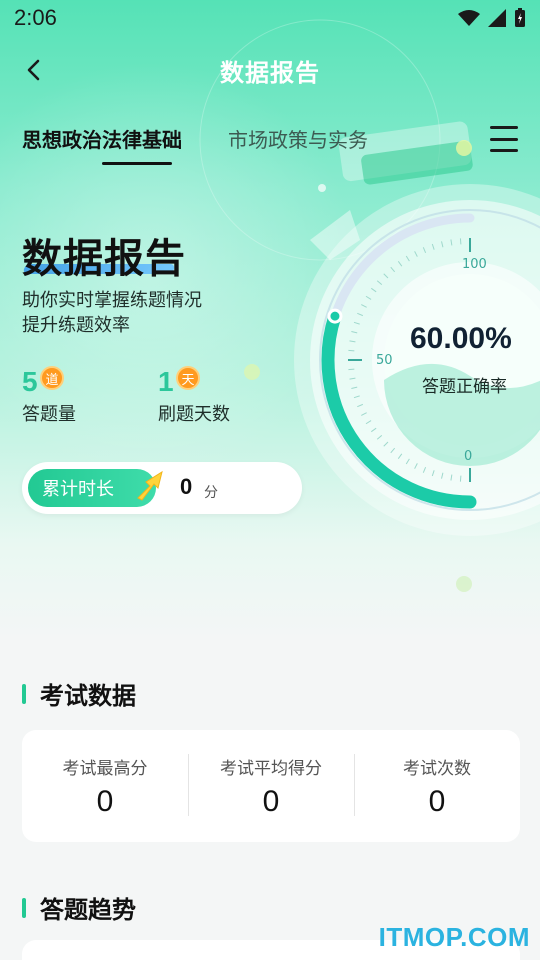 The height and width of the screenshot is (960, 540). What do you see at coordinates (298, 144) in the screenshot?
I see `tab-subject-2: 市场政策与实务` at bounding box center [298, 144].